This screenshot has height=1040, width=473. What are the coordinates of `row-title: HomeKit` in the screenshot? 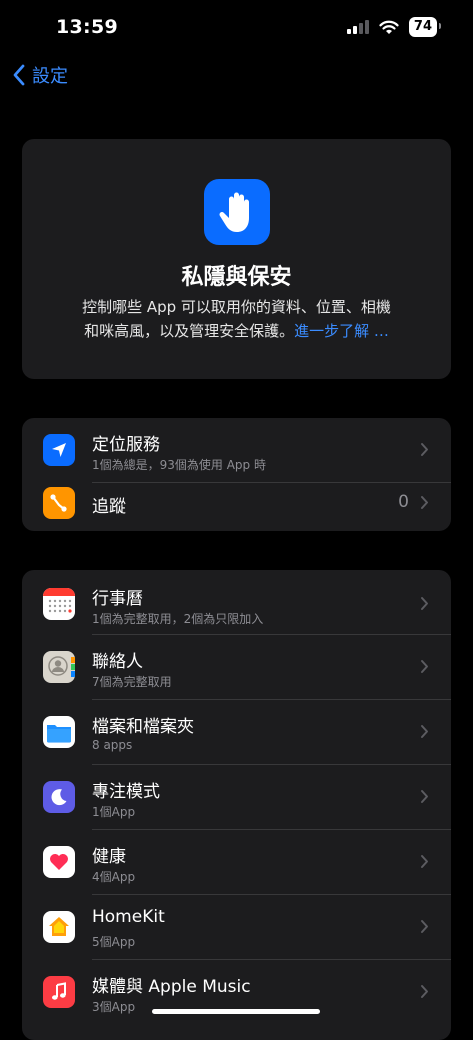 It's located at (128, 917).